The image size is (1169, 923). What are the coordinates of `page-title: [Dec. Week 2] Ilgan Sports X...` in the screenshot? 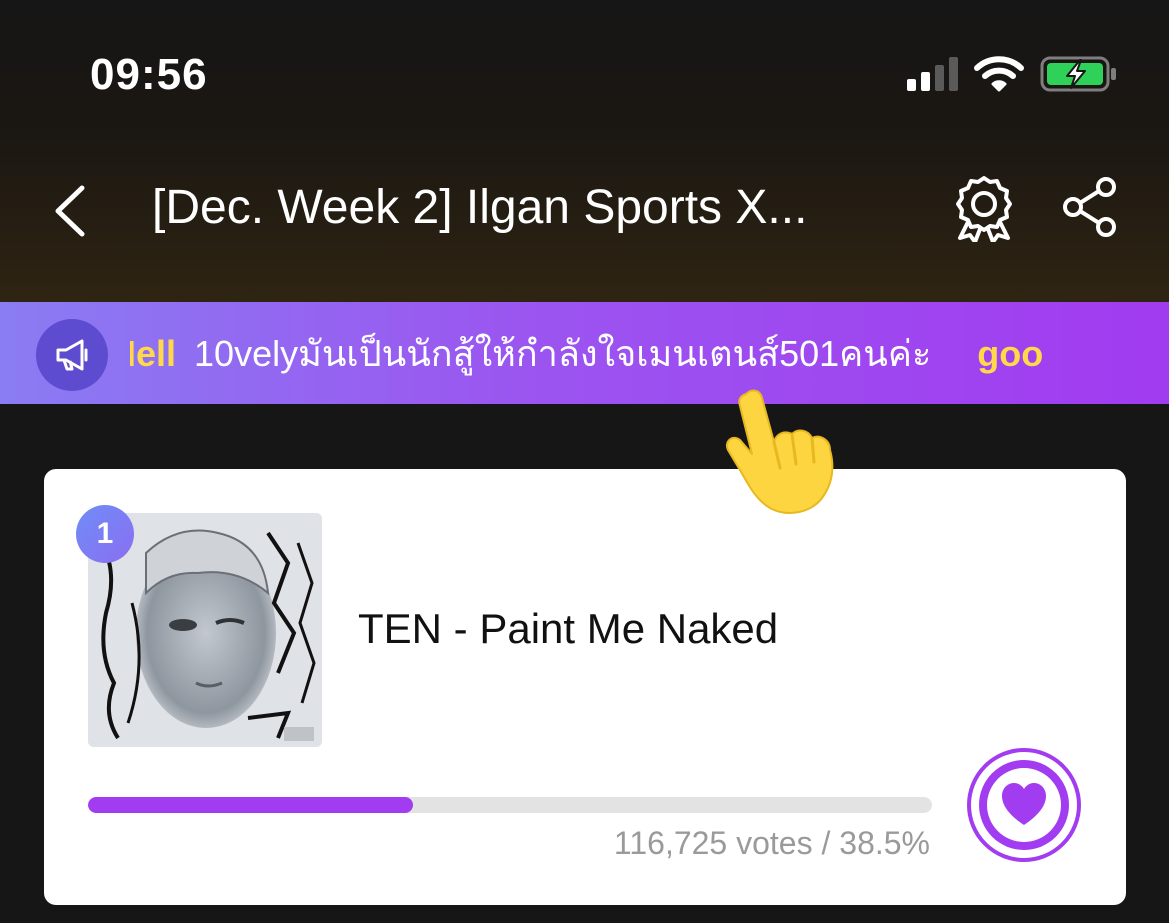 It's located at (480, 207).